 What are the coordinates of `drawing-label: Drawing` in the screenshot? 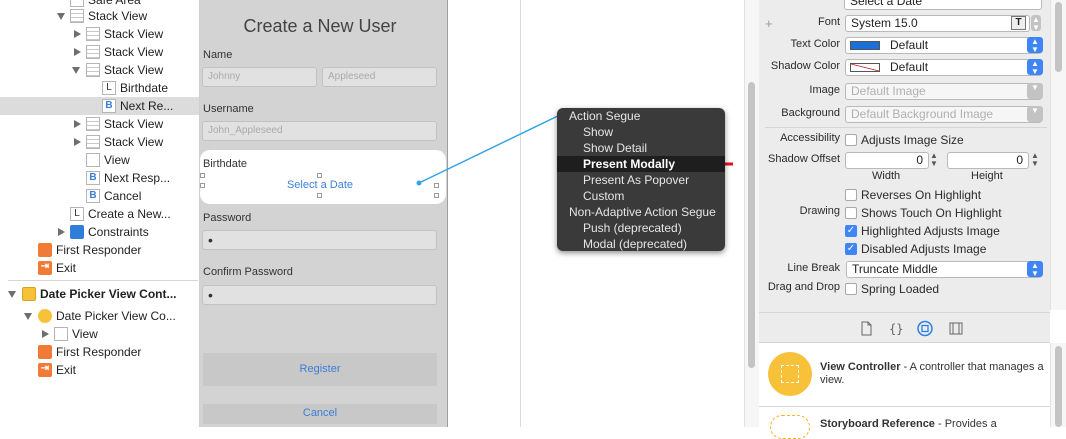 It's located at (819, 211).